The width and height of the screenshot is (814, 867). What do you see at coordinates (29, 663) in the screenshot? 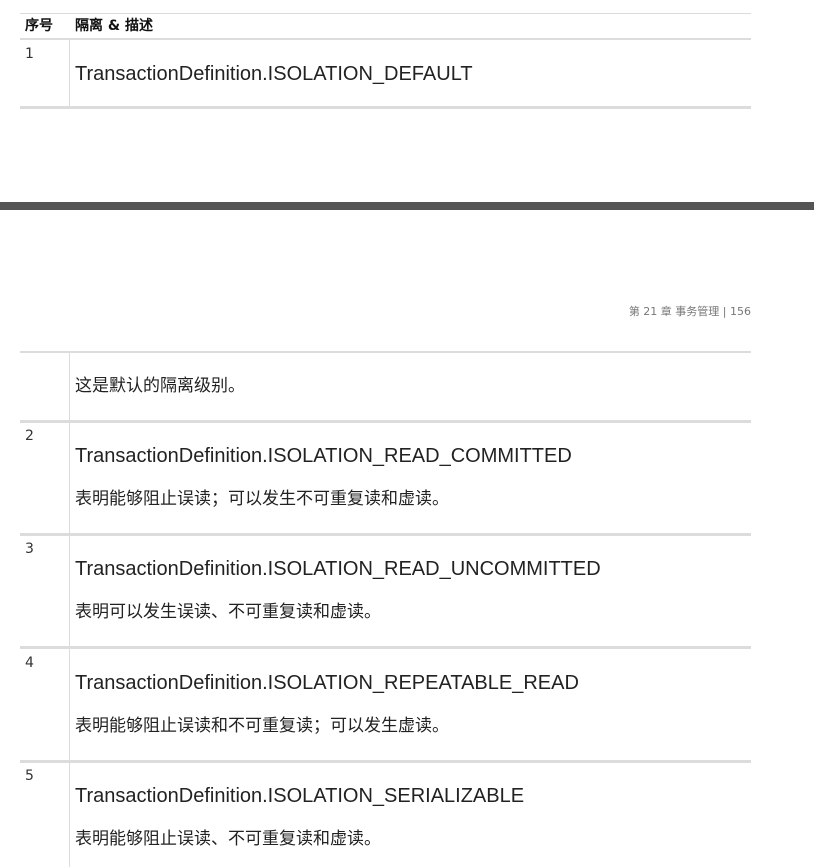
I see `row-number: 4` at bounding box center [29, 663].